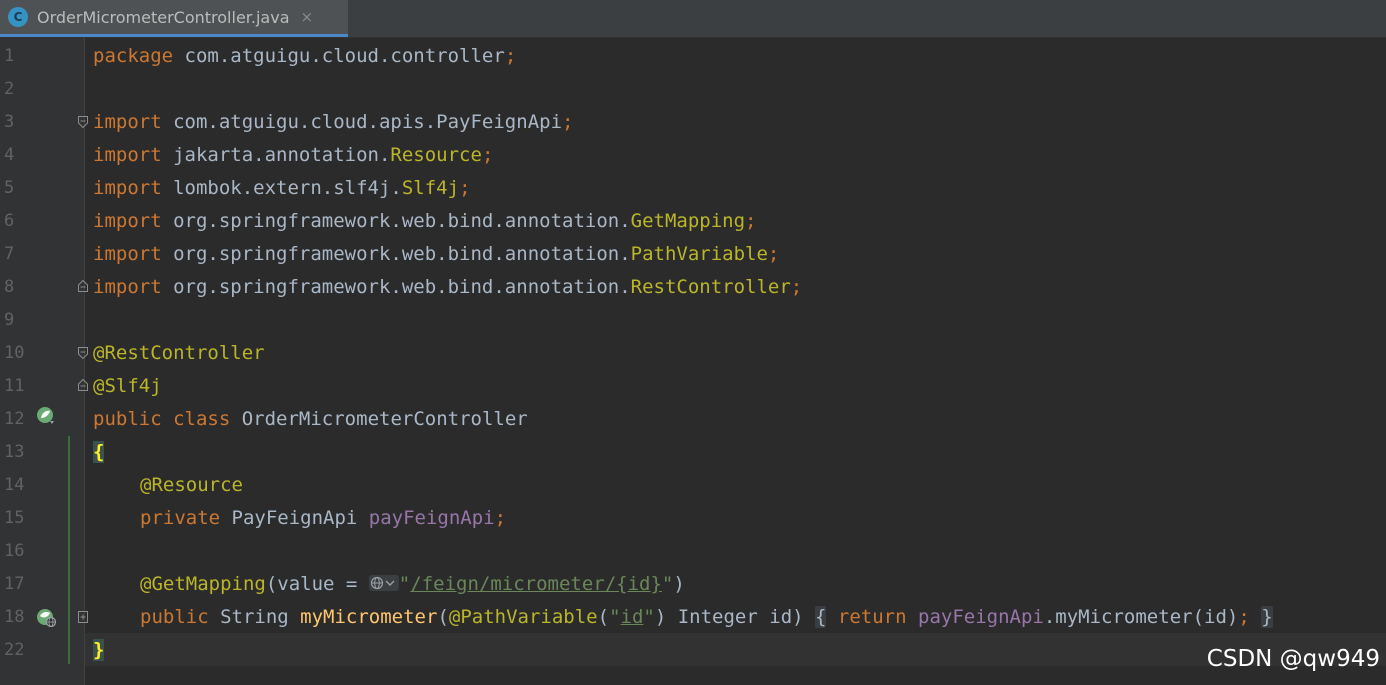  What do you see at coordinates (9, 188) in the screenshot?
I see `line-number: 5` at bounding box center [9, 188].